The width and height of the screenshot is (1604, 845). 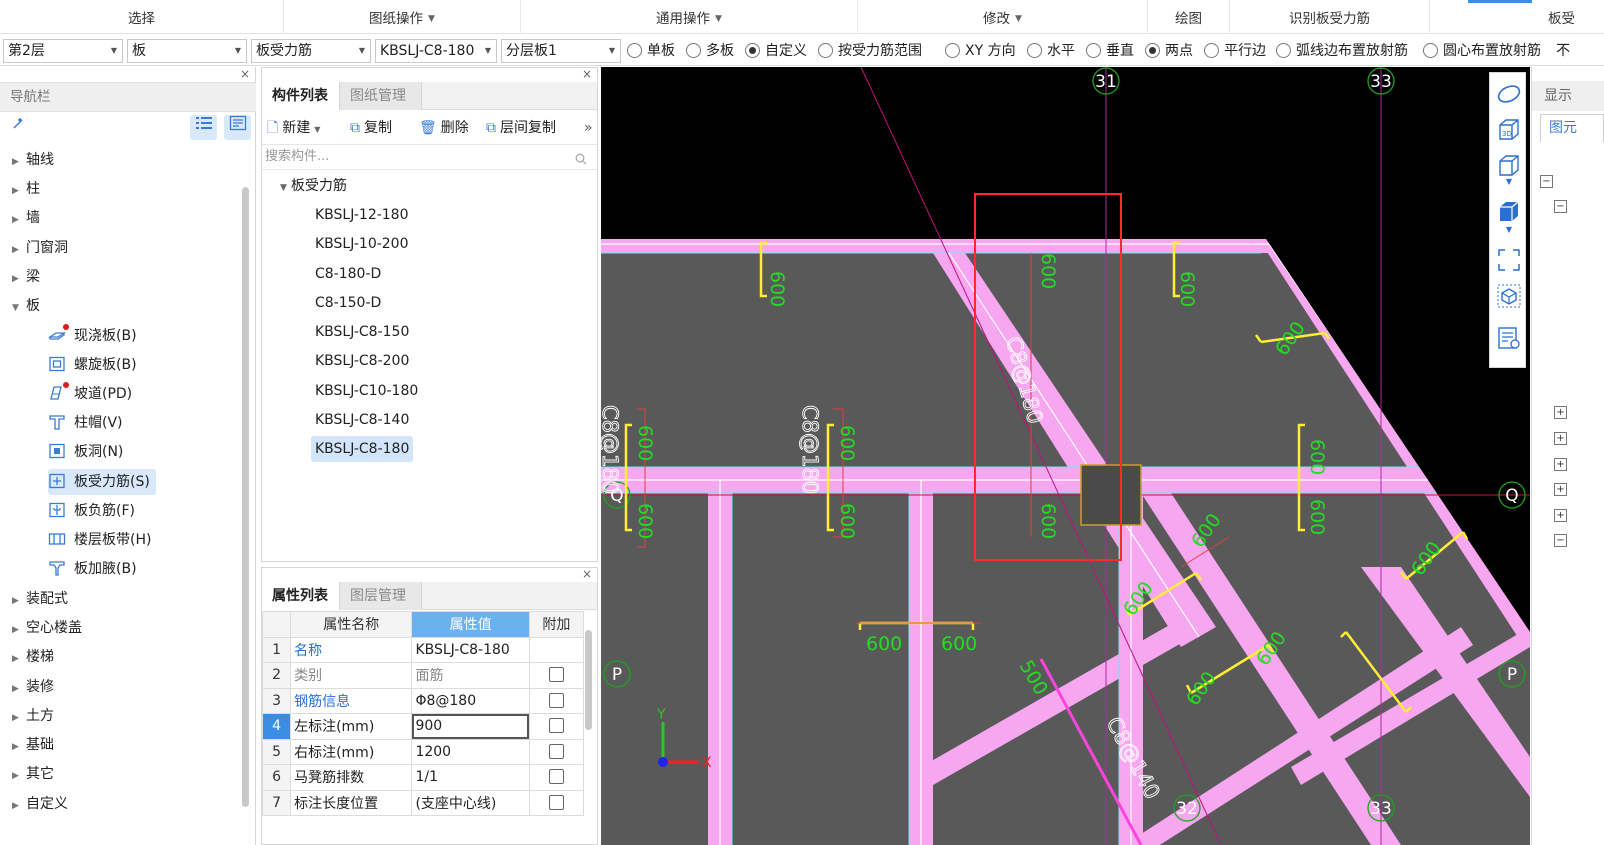 What do you see at coordinates (1051, 51) in the screenshot?
I see `radio-horizontal: 水平` at bounding box center [1051, 51].